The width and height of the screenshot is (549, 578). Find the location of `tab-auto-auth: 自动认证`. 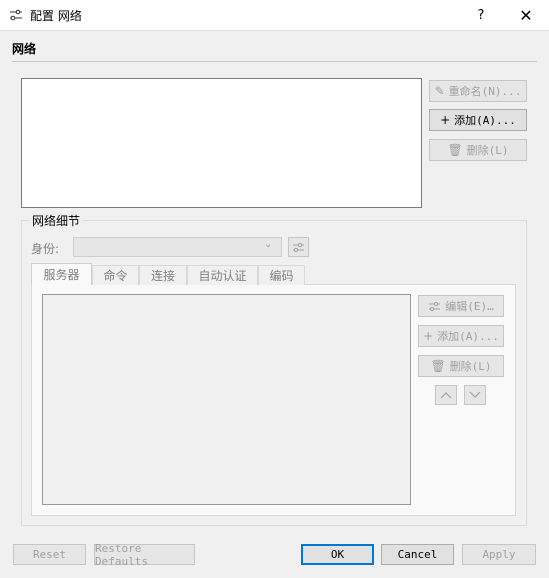

tab-auto-auth: 自动认证 is located at coordinates (222, 275).